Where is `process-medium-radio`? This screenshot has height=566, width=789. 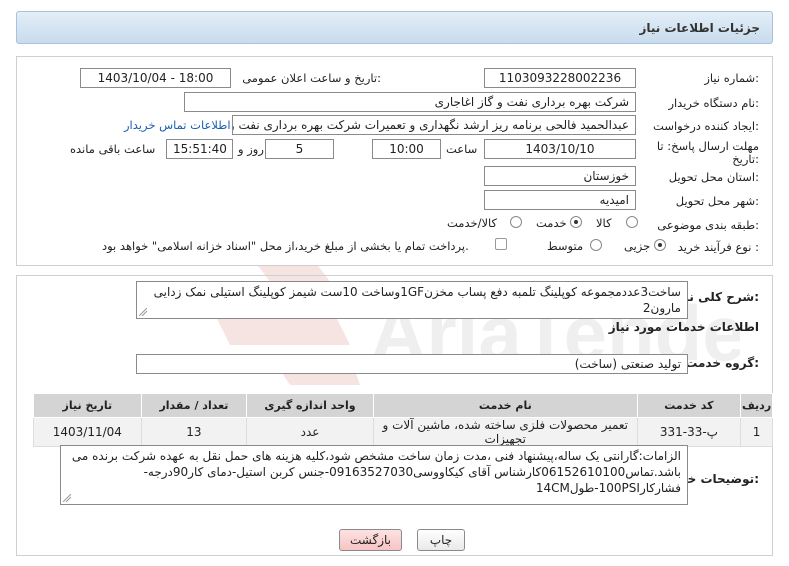 process-medium-radio is located at coordinates (596, 245).